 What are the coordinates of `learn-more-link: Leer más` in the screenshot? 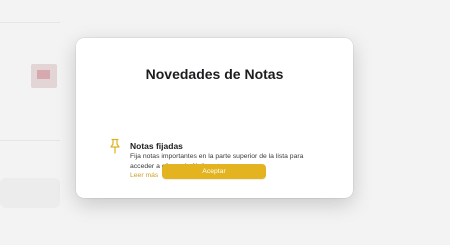 It's located at (144, 175).